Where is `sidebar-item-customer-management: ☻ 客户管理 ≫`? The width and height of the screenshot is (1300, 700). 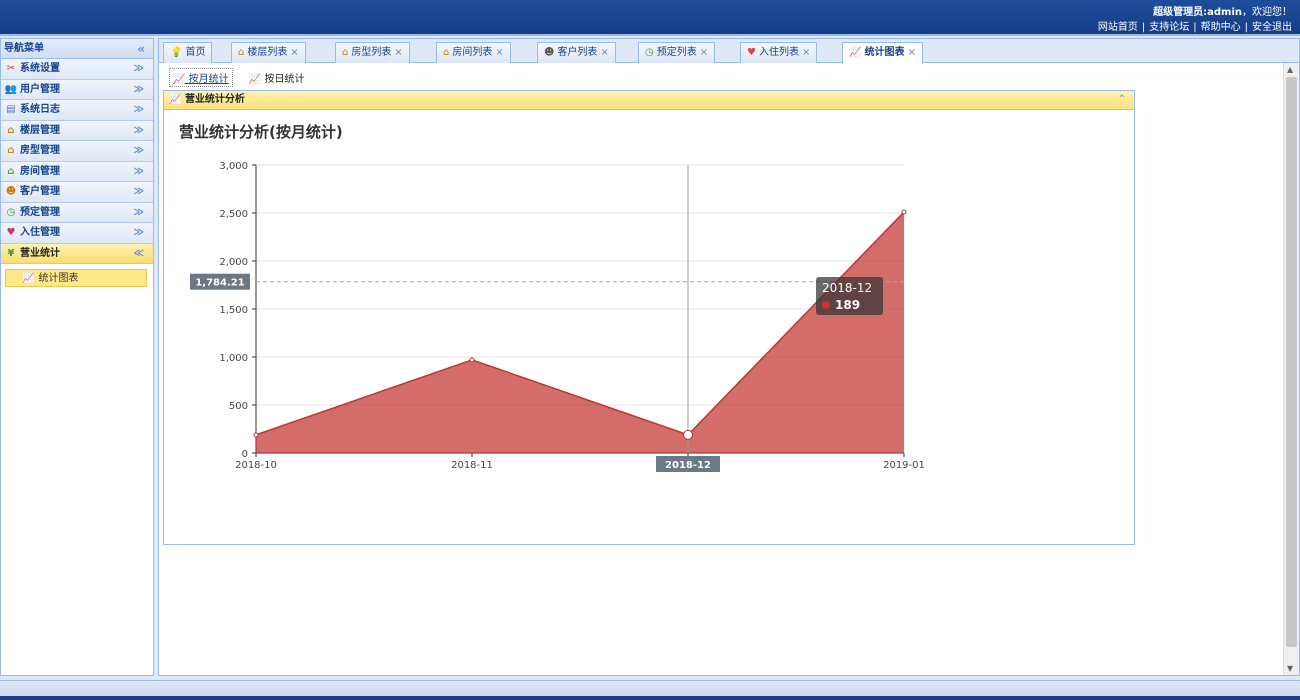
sidebar-item-customer-management: ☻ 客户管理 ≫ is located at coordinates (77, 192).